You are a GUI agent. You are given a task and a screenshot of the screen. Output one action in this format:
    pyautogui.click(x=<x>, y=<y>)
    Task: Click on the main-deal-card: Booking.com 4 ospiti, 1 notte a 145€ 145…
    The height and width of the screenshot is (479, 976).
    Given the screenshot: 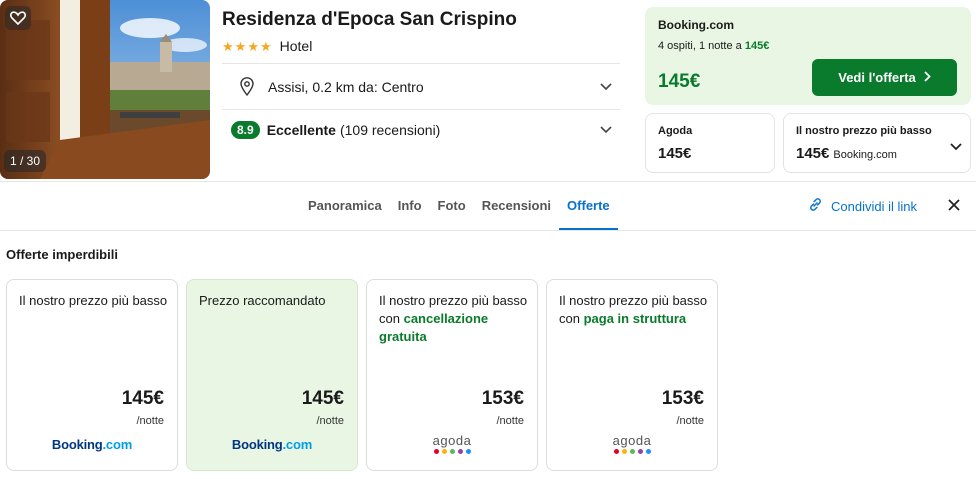 What is the action you would take?
    pyautogui.click(x=808, y=56)
    